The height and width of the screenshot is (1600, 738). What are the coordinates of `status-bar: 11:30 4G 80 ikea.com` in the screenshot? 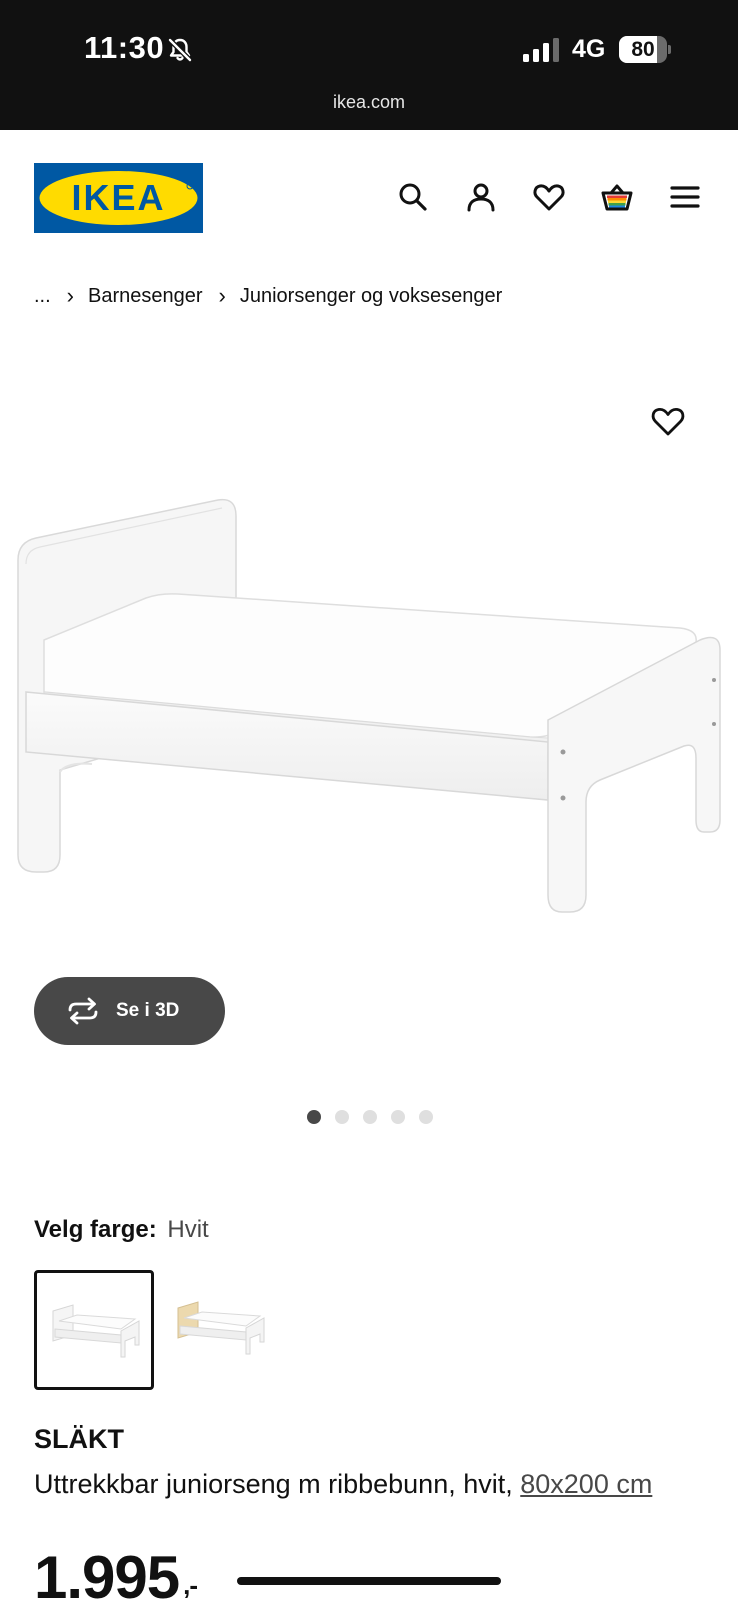 It's located at (369, 65).